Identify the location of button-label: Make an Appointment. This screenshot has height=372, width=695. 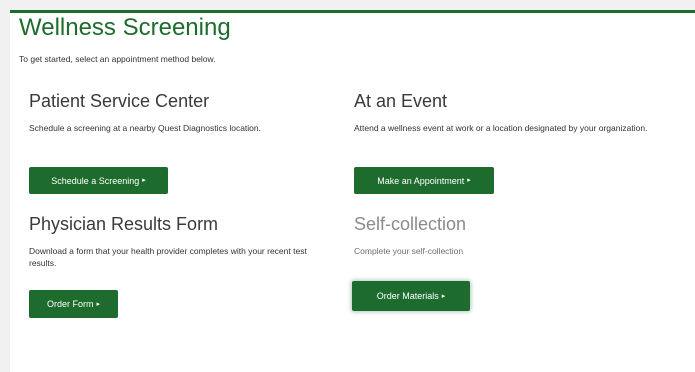
(421, 180).